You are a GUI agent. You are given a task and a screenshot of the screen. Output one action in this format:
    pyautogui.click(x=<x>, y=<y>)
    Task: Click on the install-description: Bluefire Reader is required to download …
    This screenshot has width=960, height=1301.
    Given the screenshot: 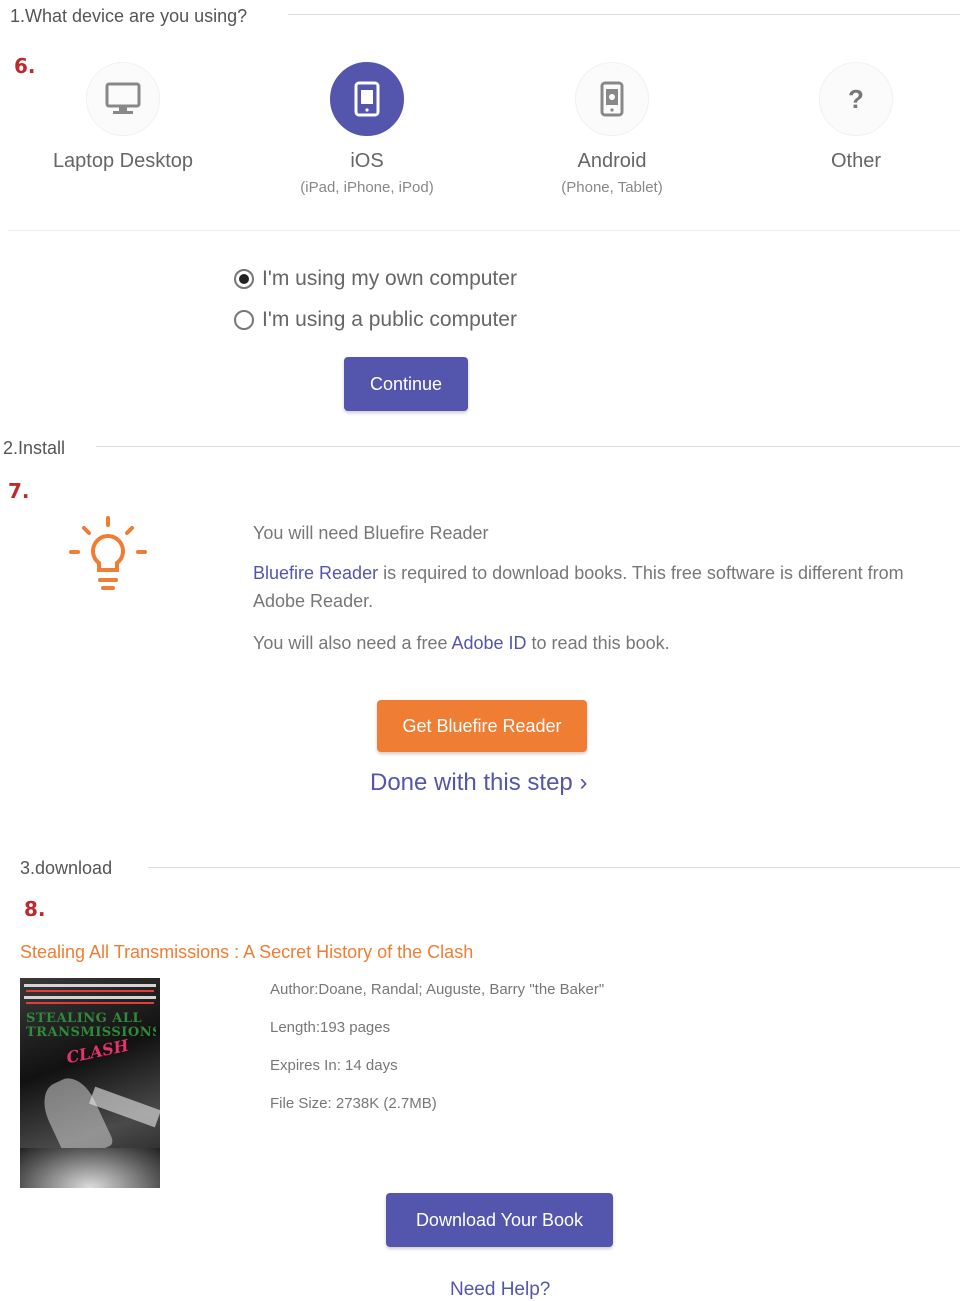 What is the action you would take?
    pyautogui.click(x=605, y=587)
    